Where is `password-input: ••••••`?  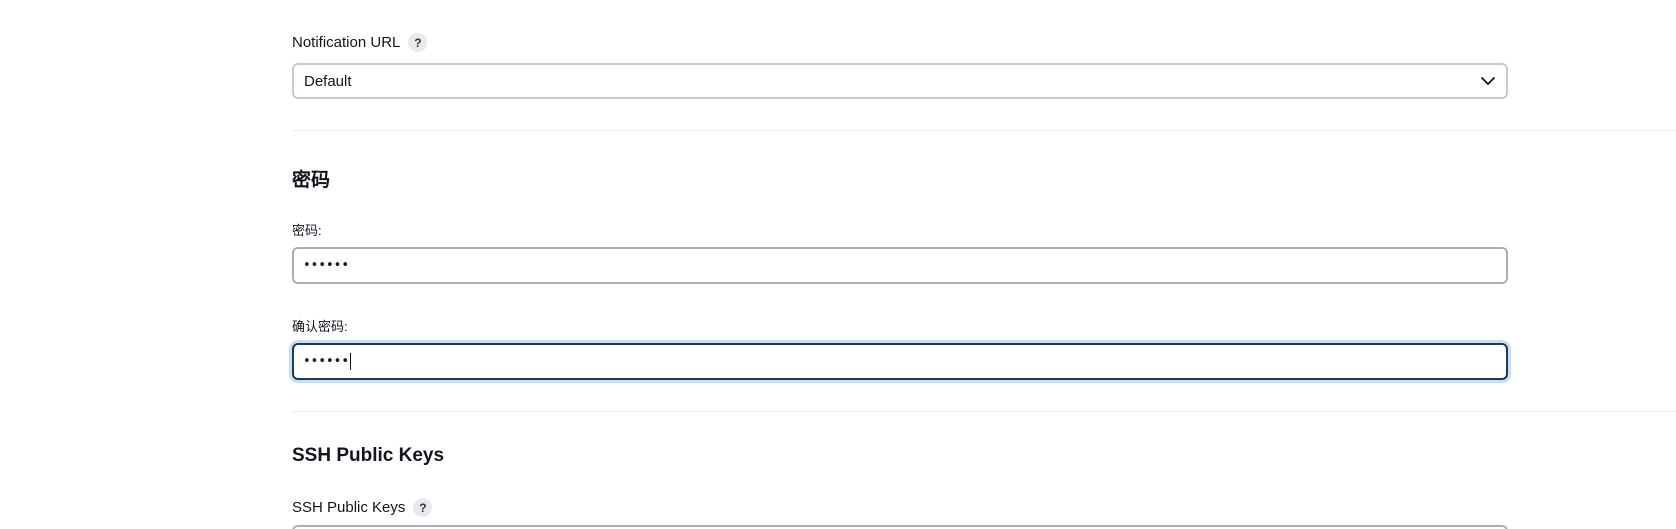
password-input: •••••• is located at coordinates (900, 265).